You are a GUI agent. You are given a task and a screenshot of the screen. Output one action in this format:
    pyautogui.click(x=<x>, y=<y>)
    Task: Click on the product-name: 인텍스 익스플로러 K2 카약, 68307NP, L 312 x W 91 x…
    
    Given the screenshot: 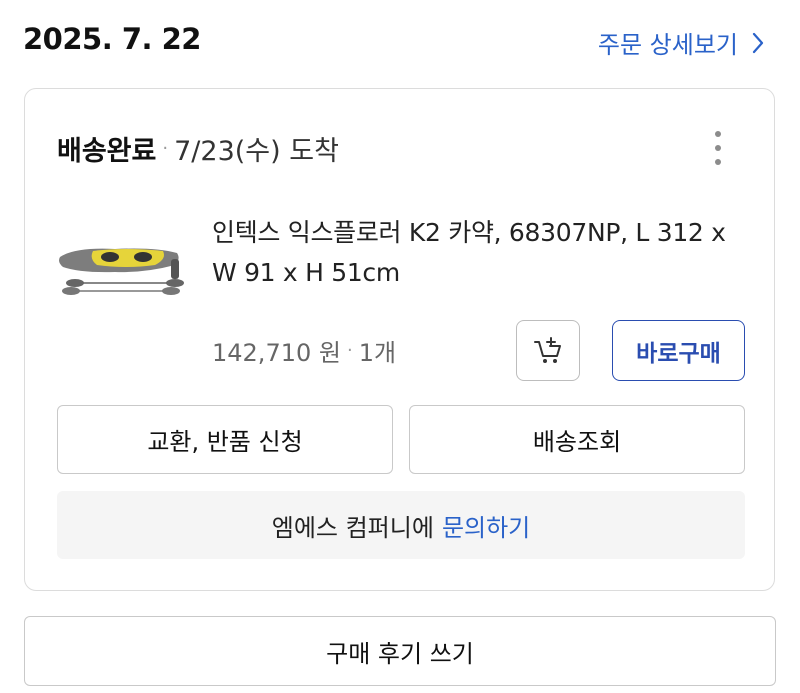 What is the action you would take?
    pyautogui.click(x=482, y=253)
    